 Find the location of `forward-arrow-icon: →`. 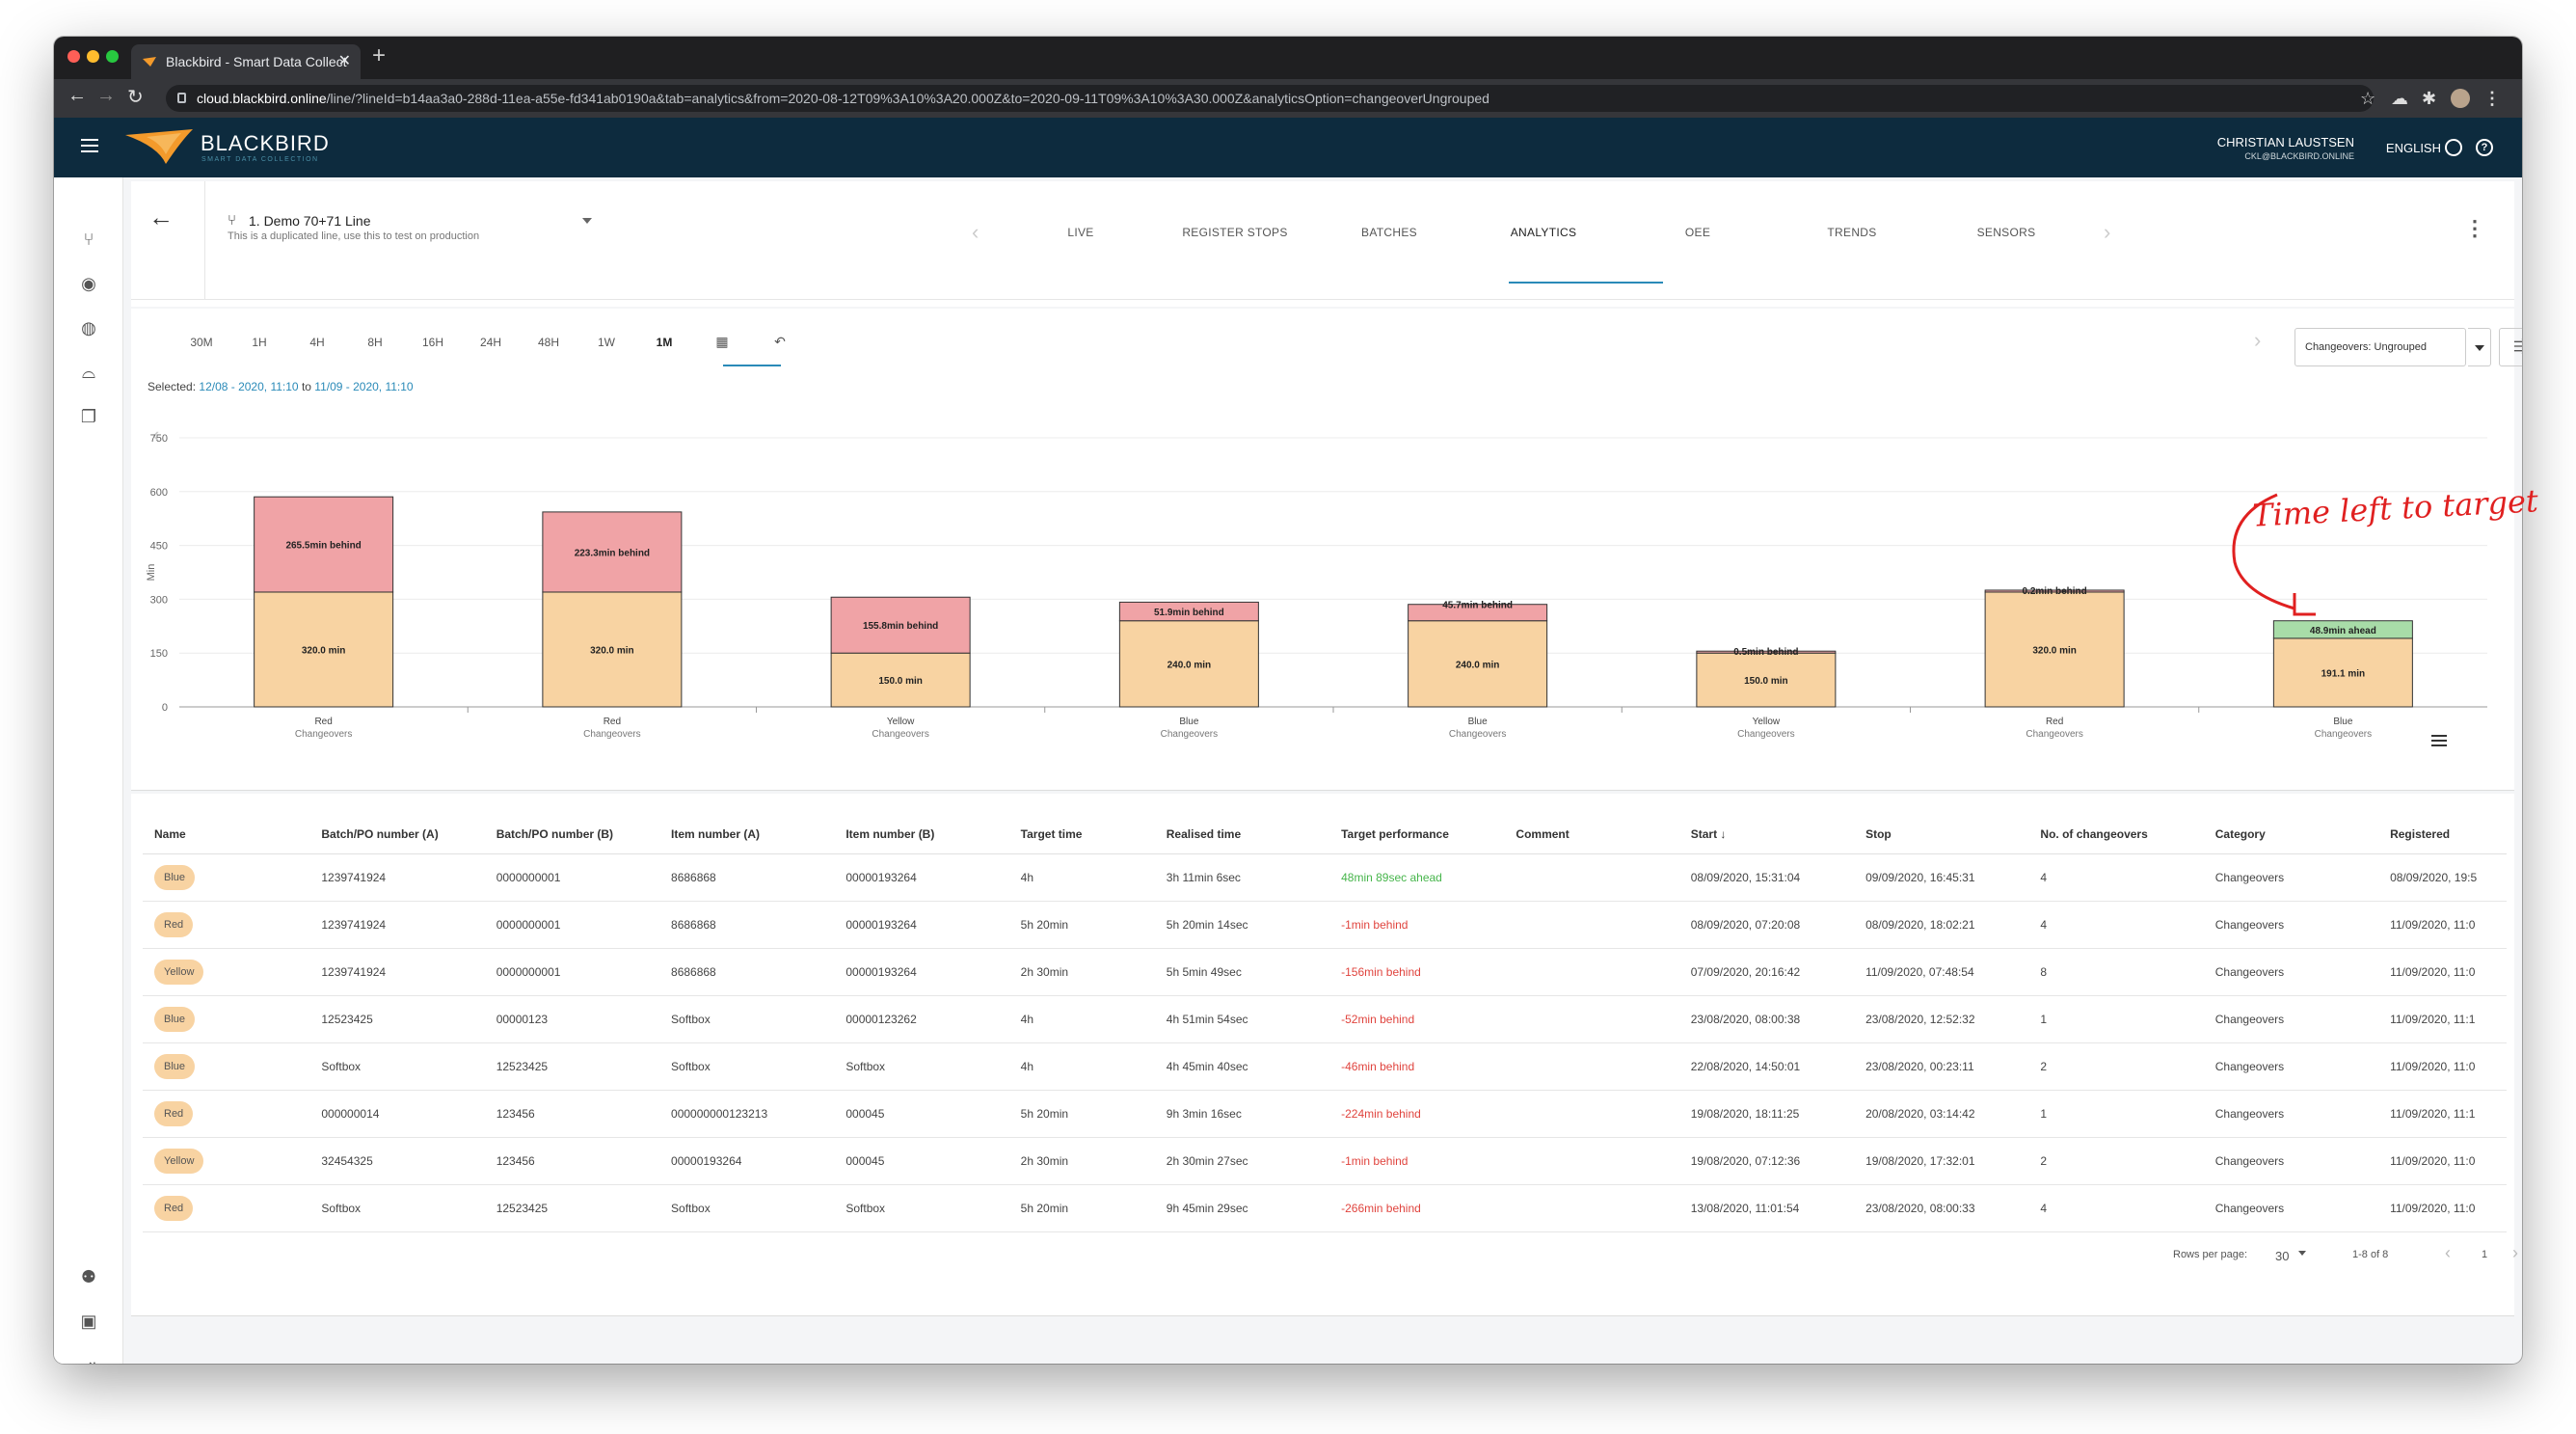

forward-arrow-icon: → is located at coordinates (106, 96).